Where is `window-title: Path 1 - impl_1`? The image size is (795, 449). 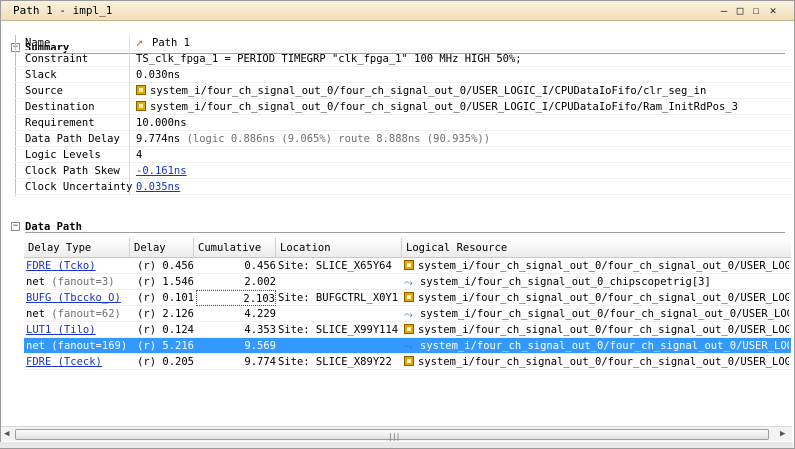
window-title: Path 1 - impl_1 is located at coordinates (63, 10).